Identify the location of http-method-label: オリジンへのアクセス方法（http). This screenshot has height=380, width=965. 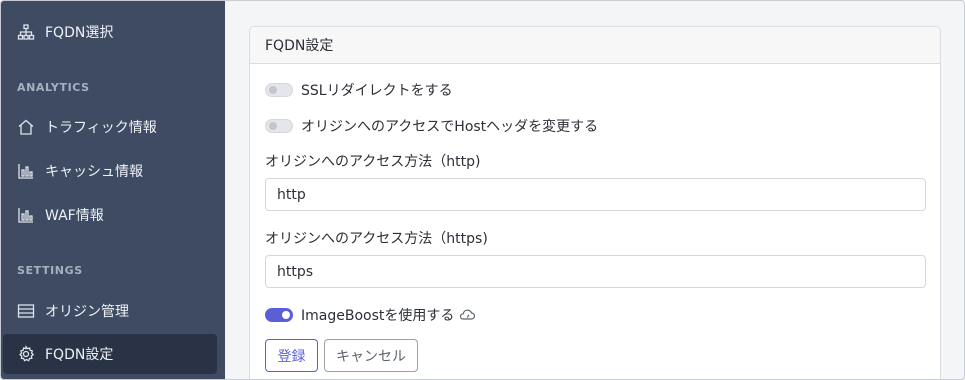
(373, 162).